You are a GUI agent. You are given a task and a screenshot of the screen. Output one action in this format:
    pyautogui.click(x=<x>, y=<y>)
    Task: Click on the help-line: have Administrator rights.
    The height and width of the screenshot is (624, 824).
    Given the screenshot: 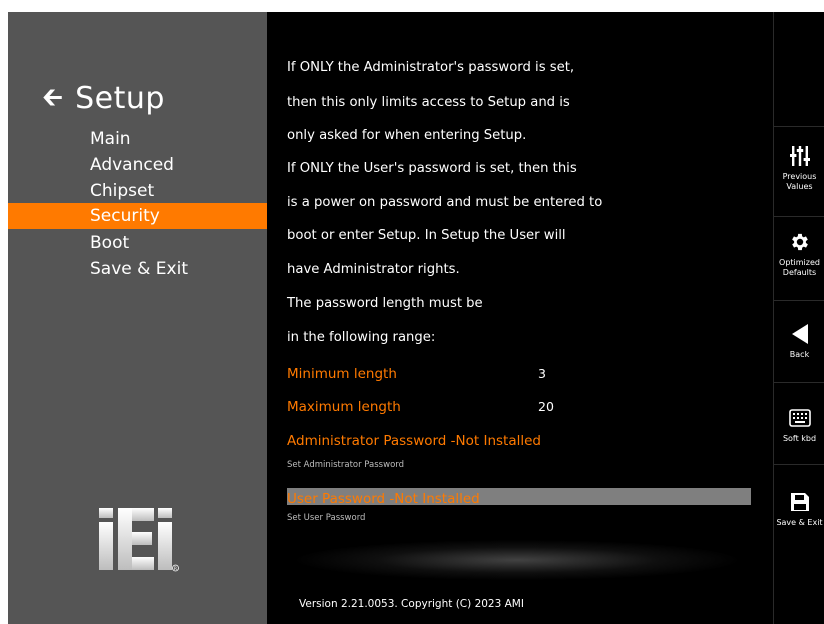 What is the action you would take?
    pyautogui.click(x=373, y=269)
    